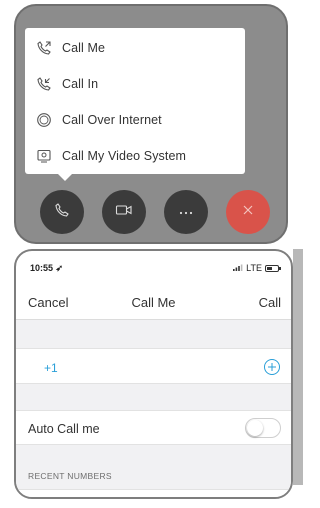 Image resolution: width=320 pixels, height=508 pixels. I want to click on more-button, so click(186, 212).